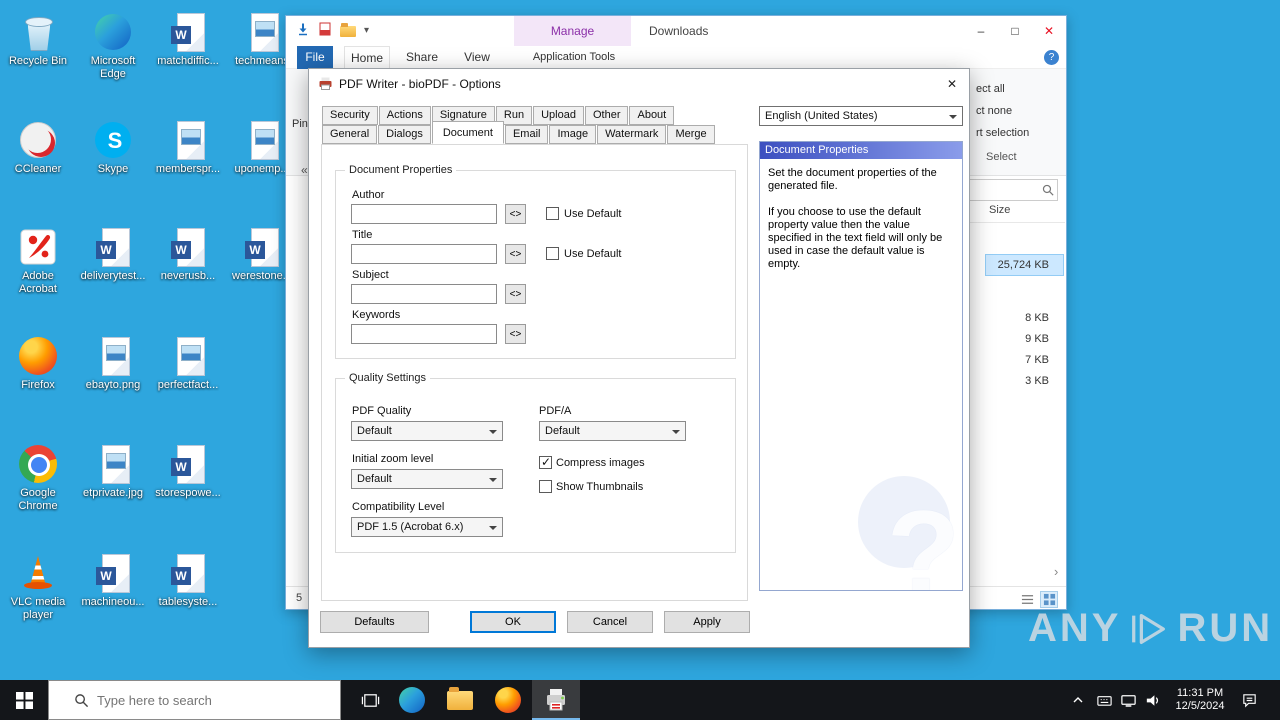 The width and height of the screenshot is (1280, 720). Describe the element at coordinates (515, 254) in the screenshot. I see `title-macro-button: <>` at that location.